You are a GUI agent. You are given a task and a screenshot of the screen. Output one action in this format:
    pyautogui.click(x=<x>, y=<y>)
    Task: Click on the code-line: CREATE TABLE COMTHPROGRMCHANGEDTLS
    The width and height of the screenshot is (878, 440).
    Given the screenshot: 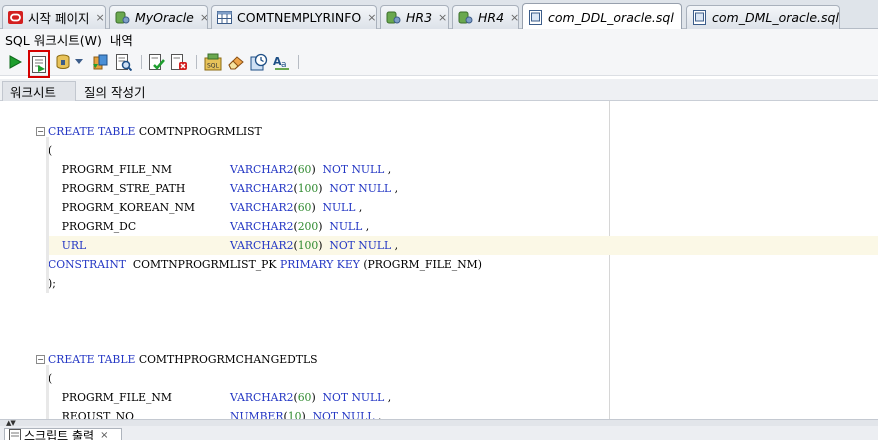 What is the action you would take?
    pyautogui.click(x=463, y=359)
    